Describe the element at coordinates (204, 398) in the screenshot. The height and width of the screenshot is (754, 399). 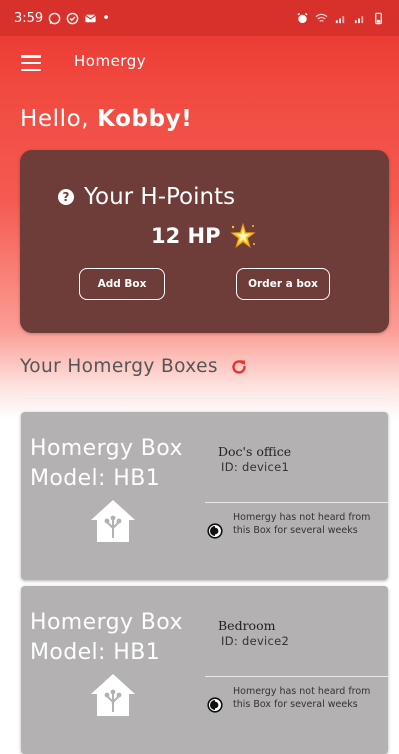
I see `section-divider` at that location.